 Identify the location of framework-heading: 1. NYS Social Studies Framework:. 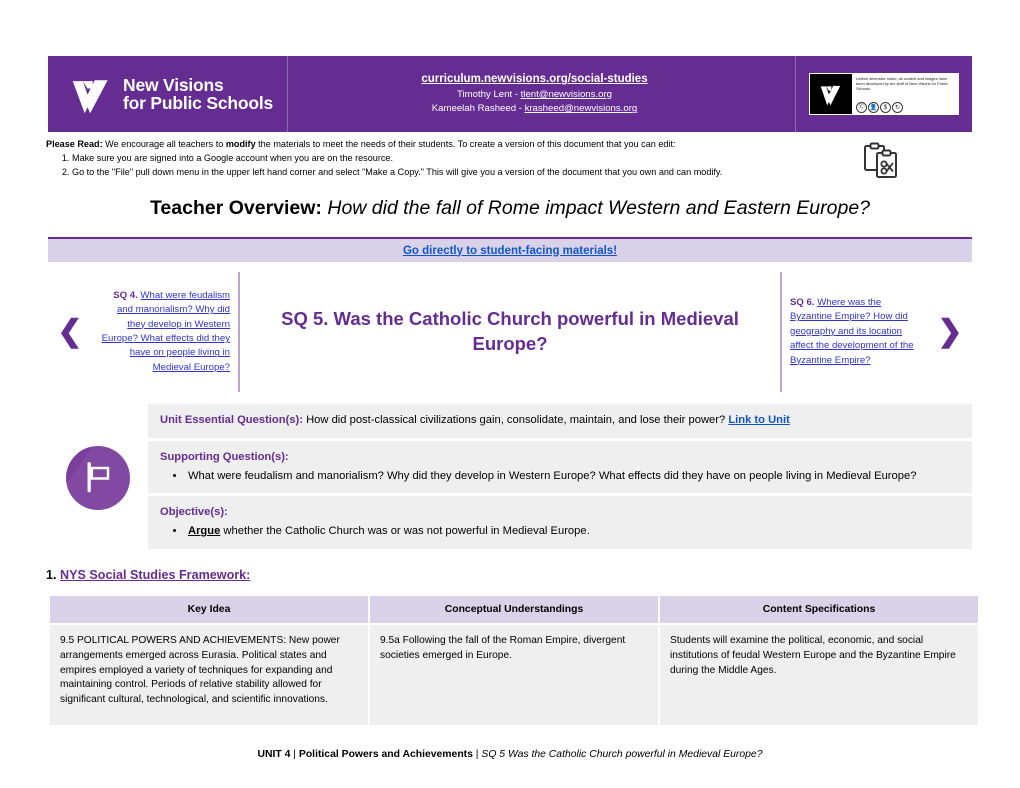
(148, 575).